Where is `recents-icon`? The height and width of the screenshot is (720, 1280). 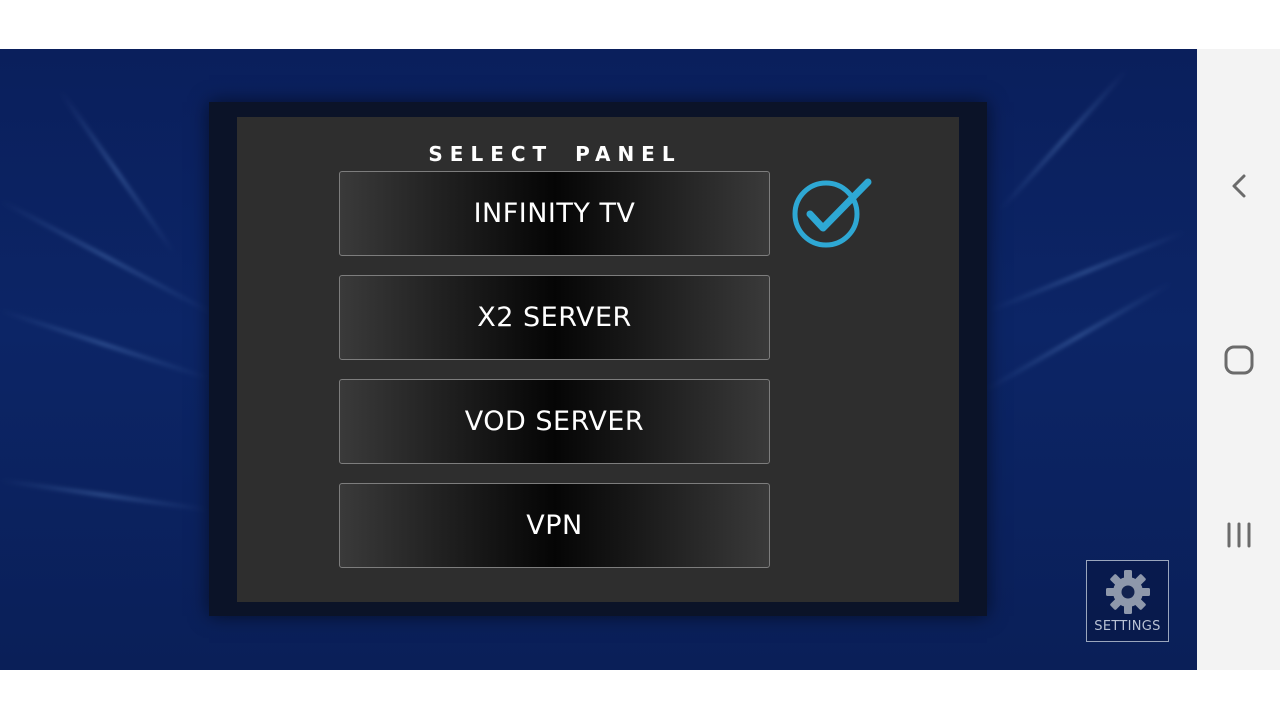 recents-icon is located at coordinates (1239, 535).